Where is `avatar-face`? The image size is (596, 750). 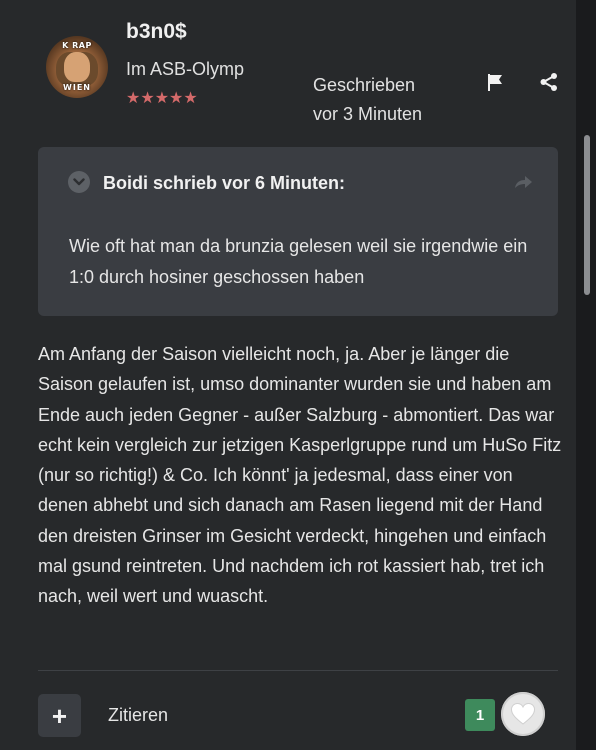
avatar-face is located at coordinates (77, 67).